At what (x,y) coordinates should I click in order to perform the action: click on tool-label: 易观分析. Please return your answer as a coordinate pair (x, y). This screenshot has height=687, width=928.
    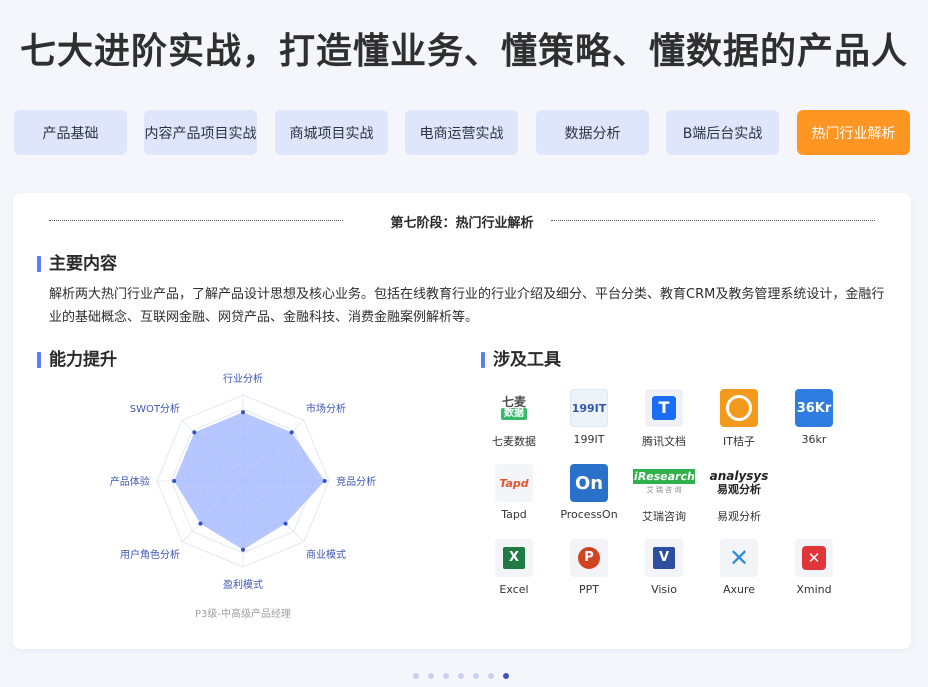
    Looking at the image, I should click on (739, 516).